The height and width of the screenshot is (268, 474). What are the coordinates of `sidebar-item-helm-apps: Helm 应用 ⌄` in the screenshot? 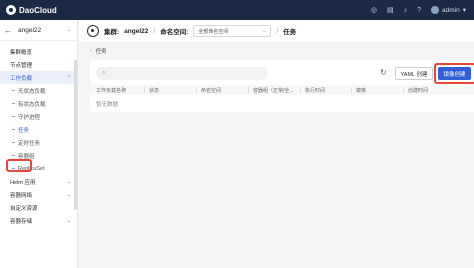 It's located at (38, 181).